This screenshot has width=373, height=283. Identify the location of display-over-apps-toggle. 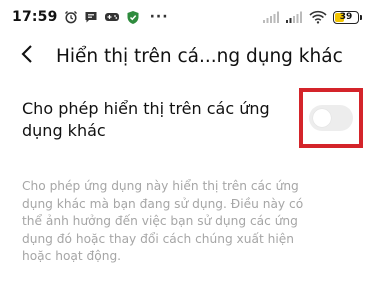
(331, 118).